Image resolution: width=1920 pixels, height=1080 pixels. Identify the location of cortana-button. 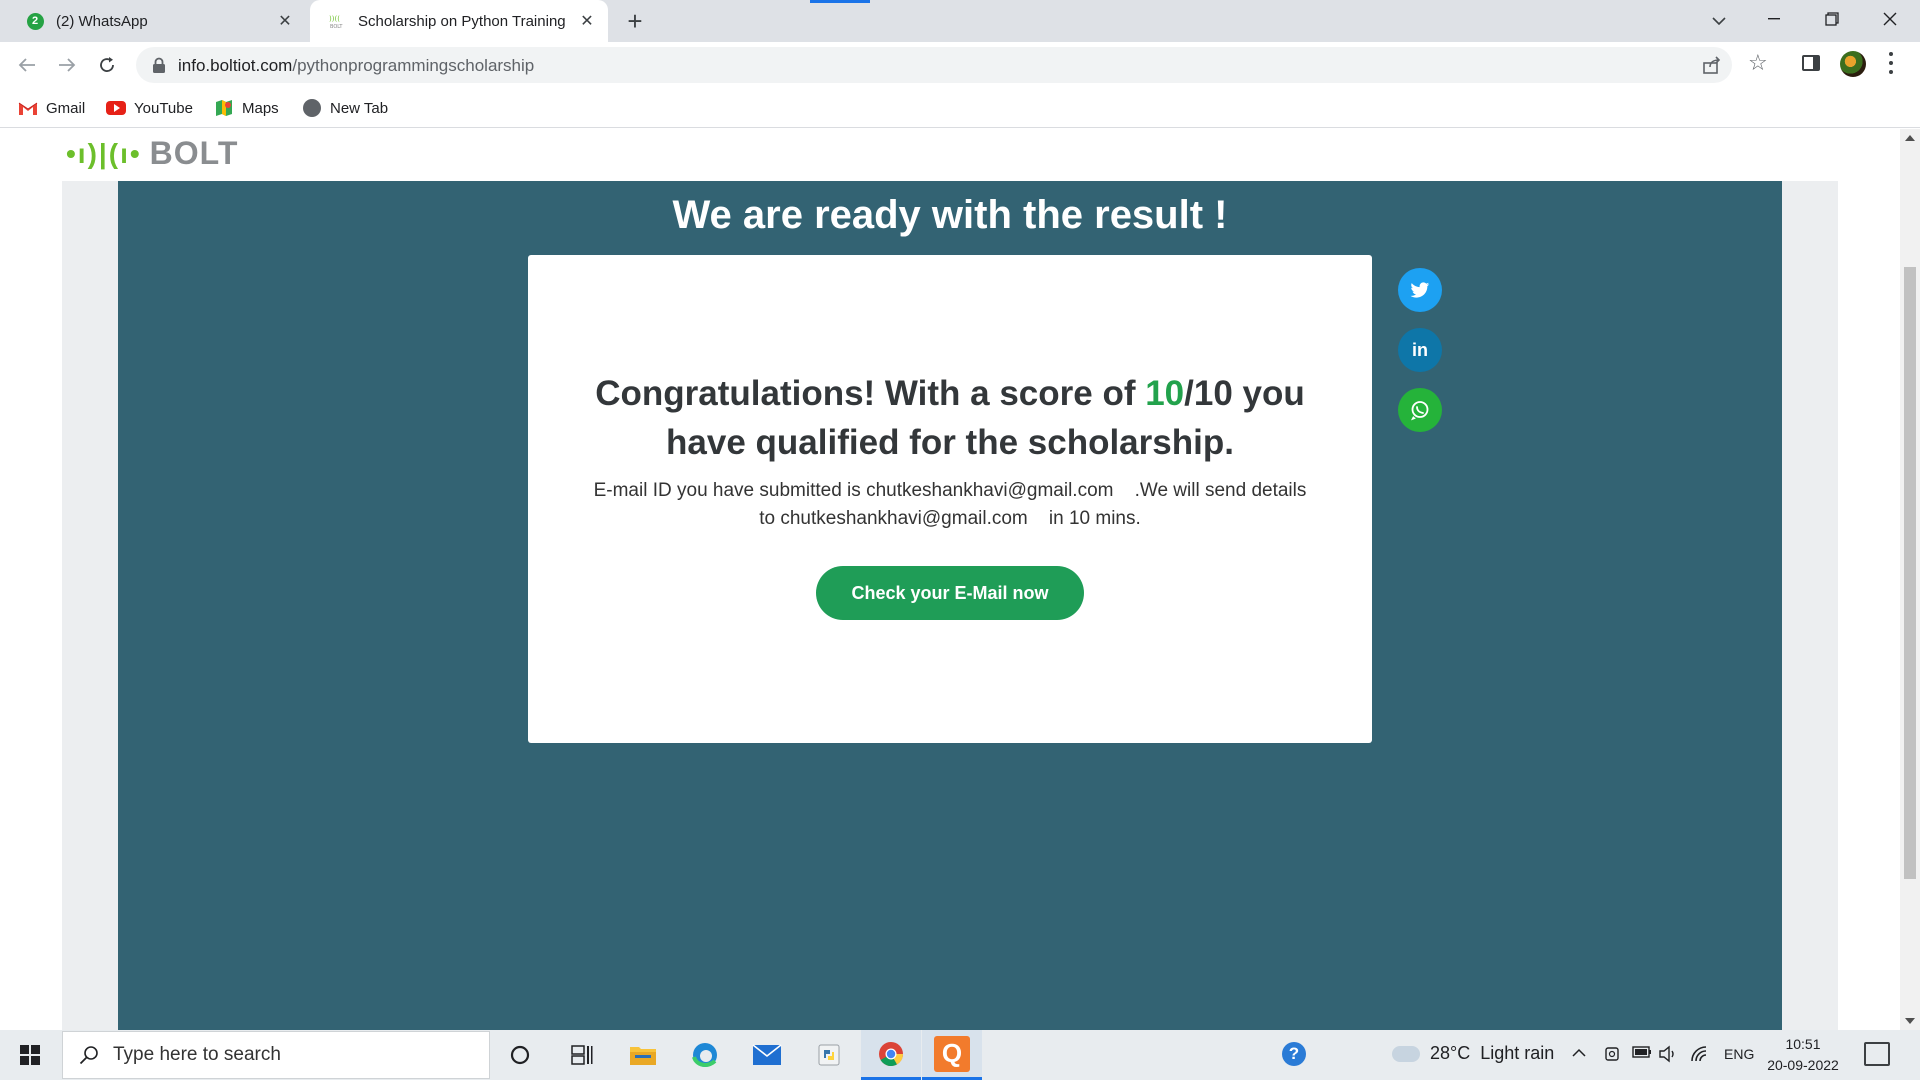
(520, 1055).